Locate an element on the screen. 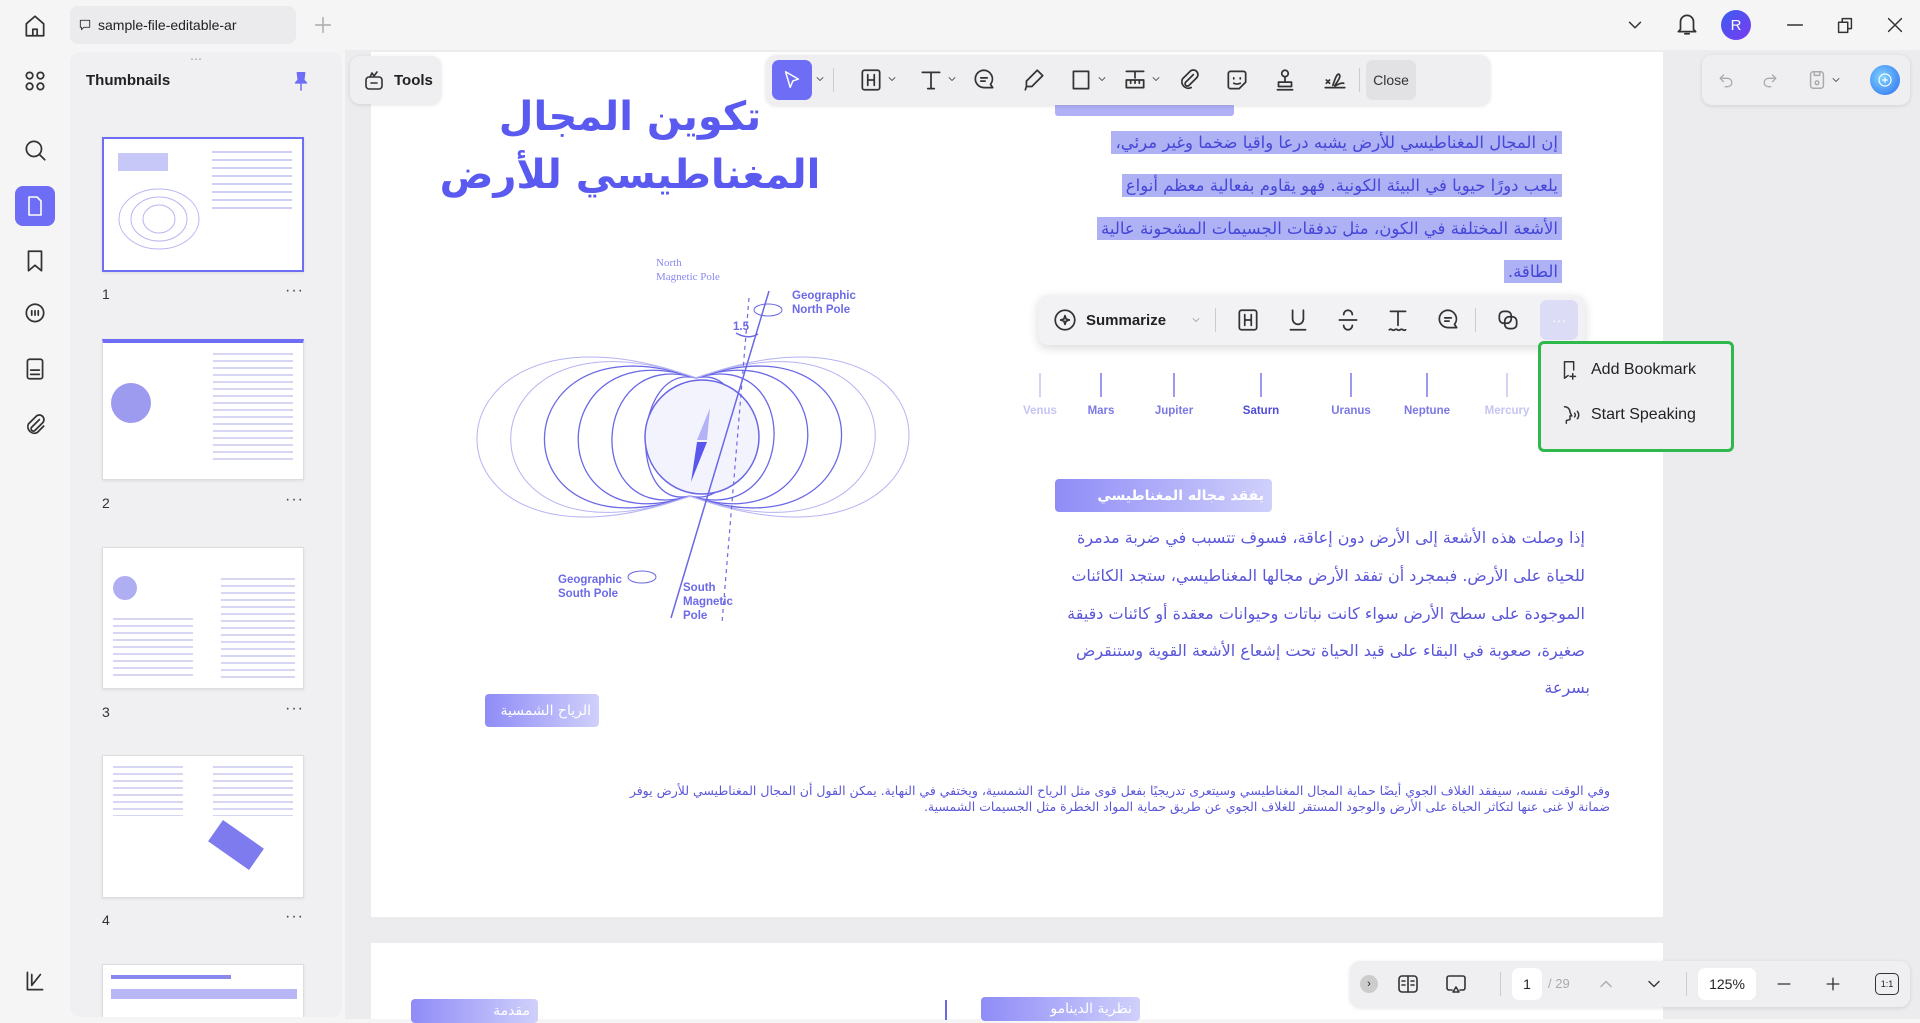 The height and width of the screenshot is (1023, 1920). solar-wind-heading: الرياح الشمسية is located at coordinates (542, 710).